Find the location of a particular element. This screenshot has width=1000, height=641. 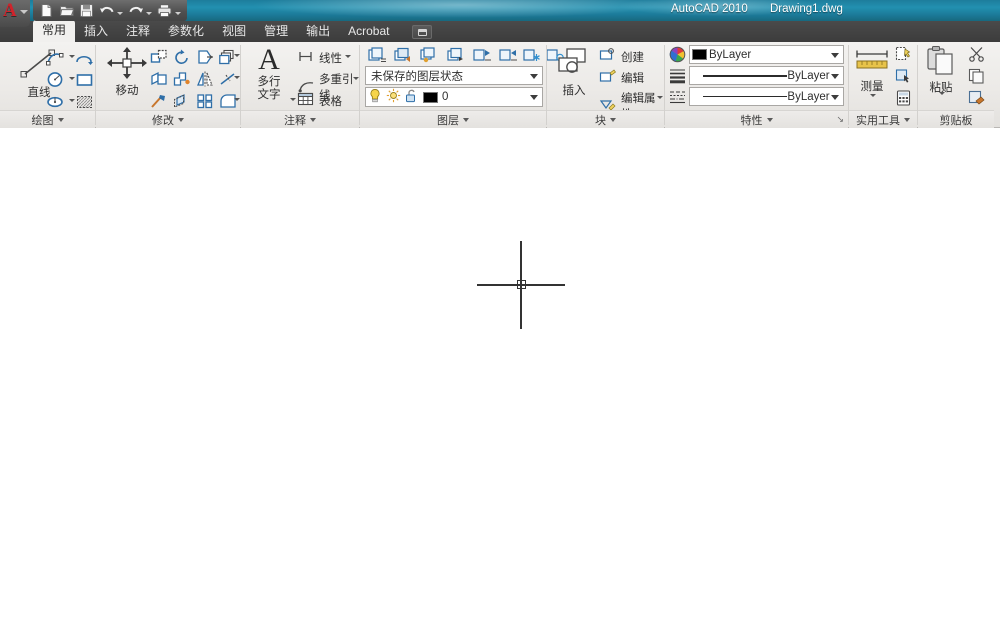

linetype-icon is located at coordinates (677, 100).